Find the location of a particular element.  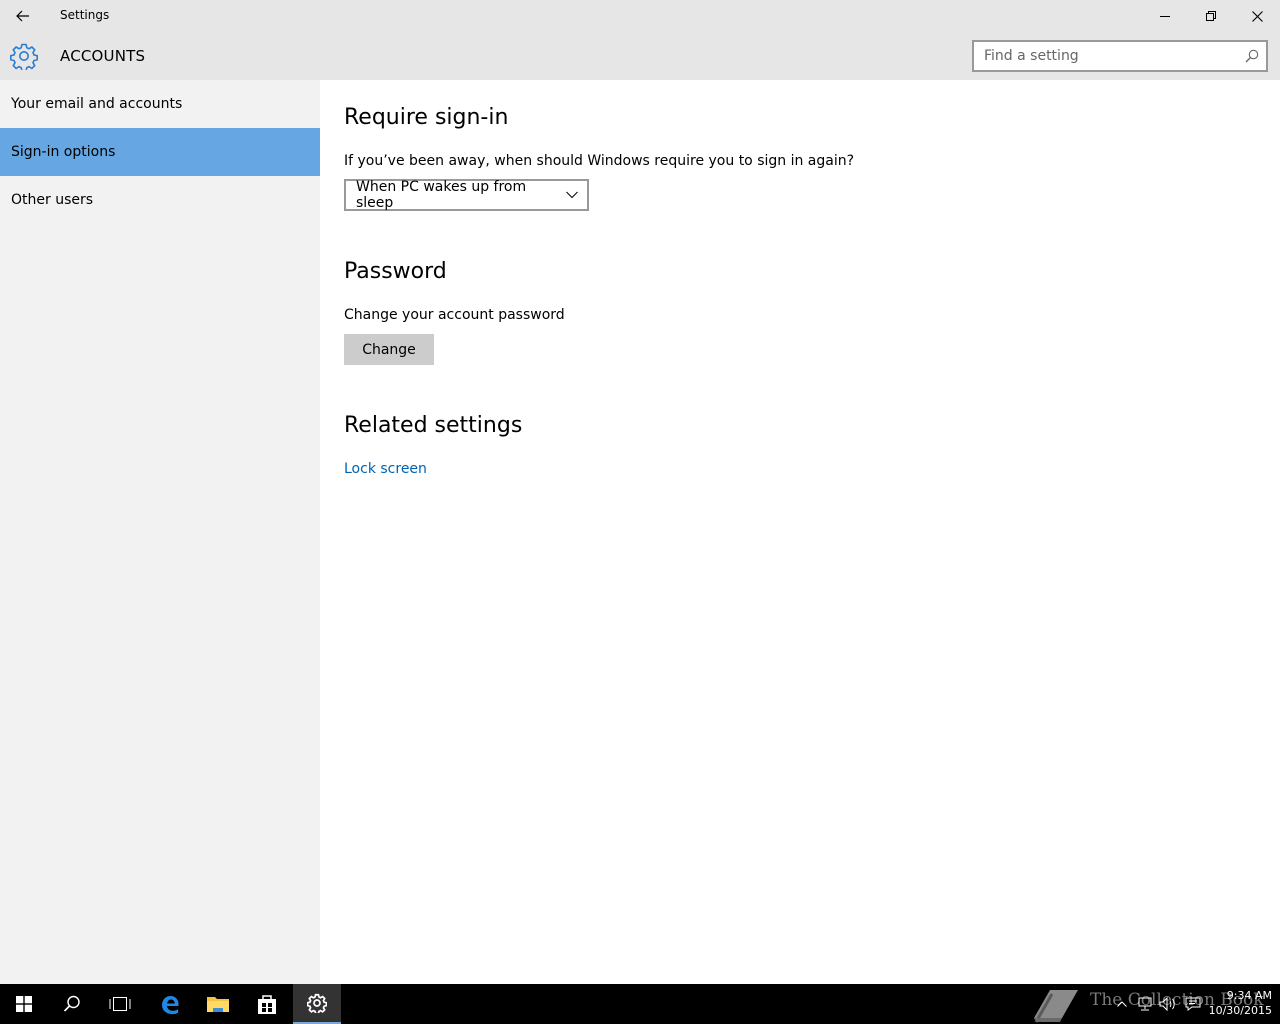

dropdown-selected-value: When PC wakes up from sleep is located at coordinates (441, 195).